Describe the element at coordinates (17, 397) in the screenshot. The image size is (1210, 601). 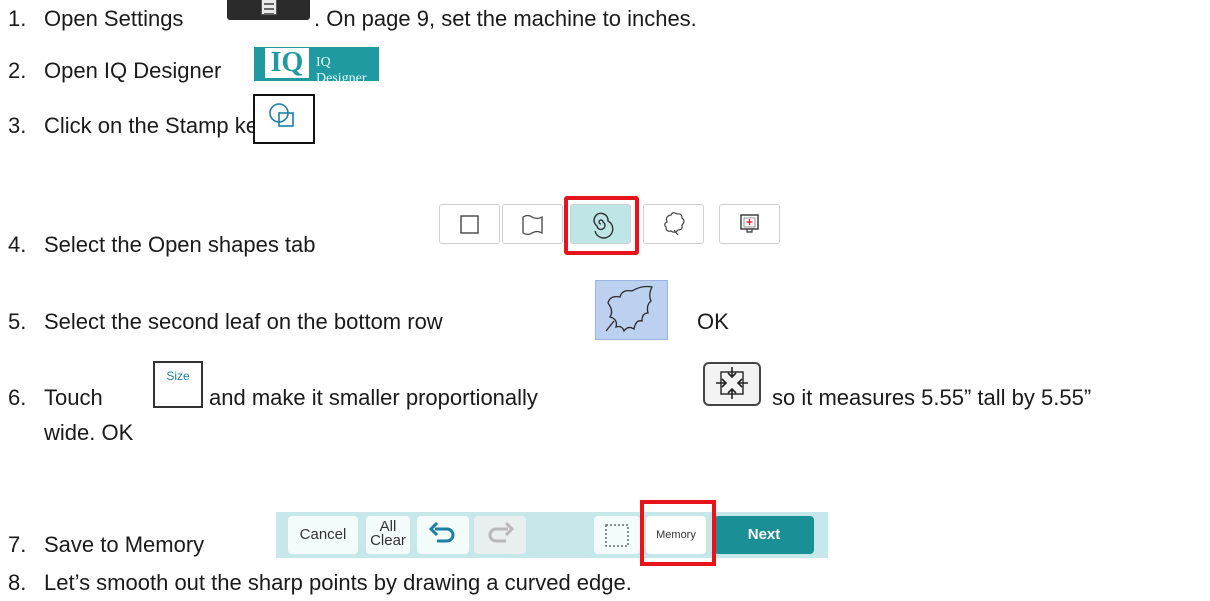
I see `step-number: 6.` at that location.